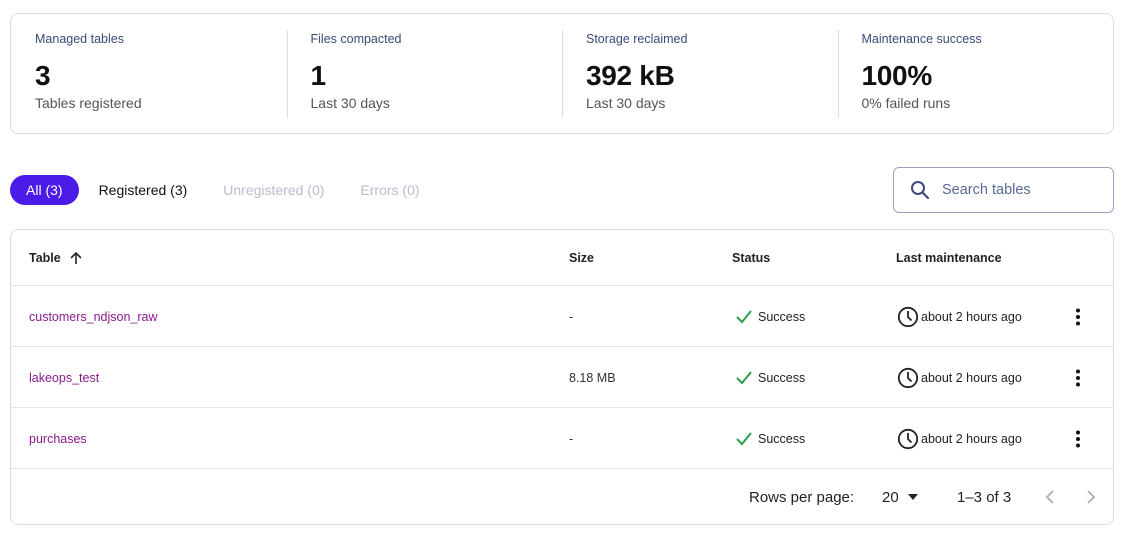  What do you see at coordinates (912, 497) in the screenshot?
I see `caret-down-icon` at bounding box center [912, 497].